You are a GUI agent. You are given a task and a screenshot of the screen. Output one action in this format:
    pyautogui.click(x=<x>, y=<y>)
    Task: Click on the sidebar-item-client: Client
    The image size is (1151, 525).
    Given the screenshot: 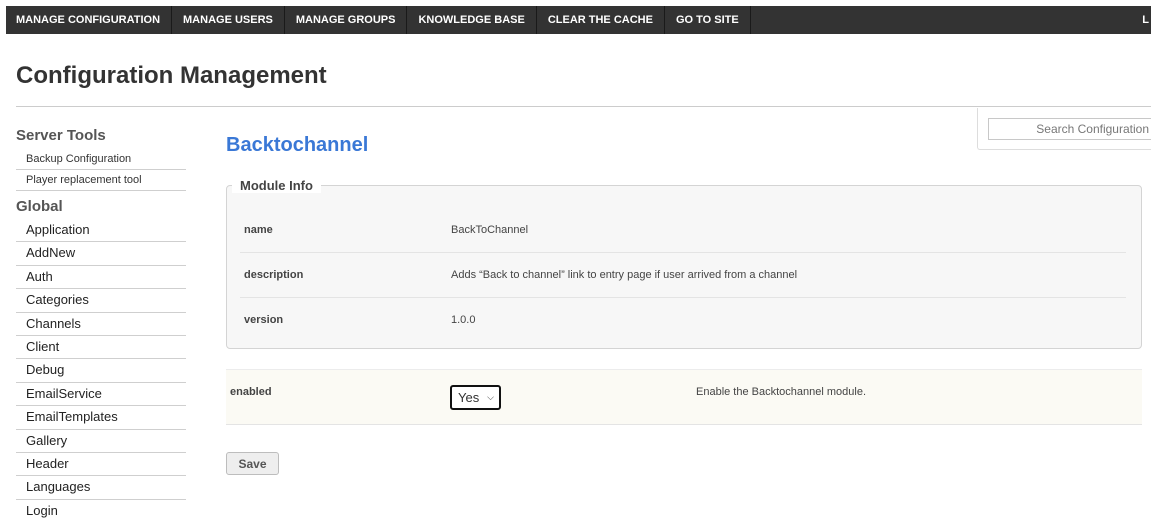 What is the action you would take?
    pyautogui.click(x=101, y=348)
    